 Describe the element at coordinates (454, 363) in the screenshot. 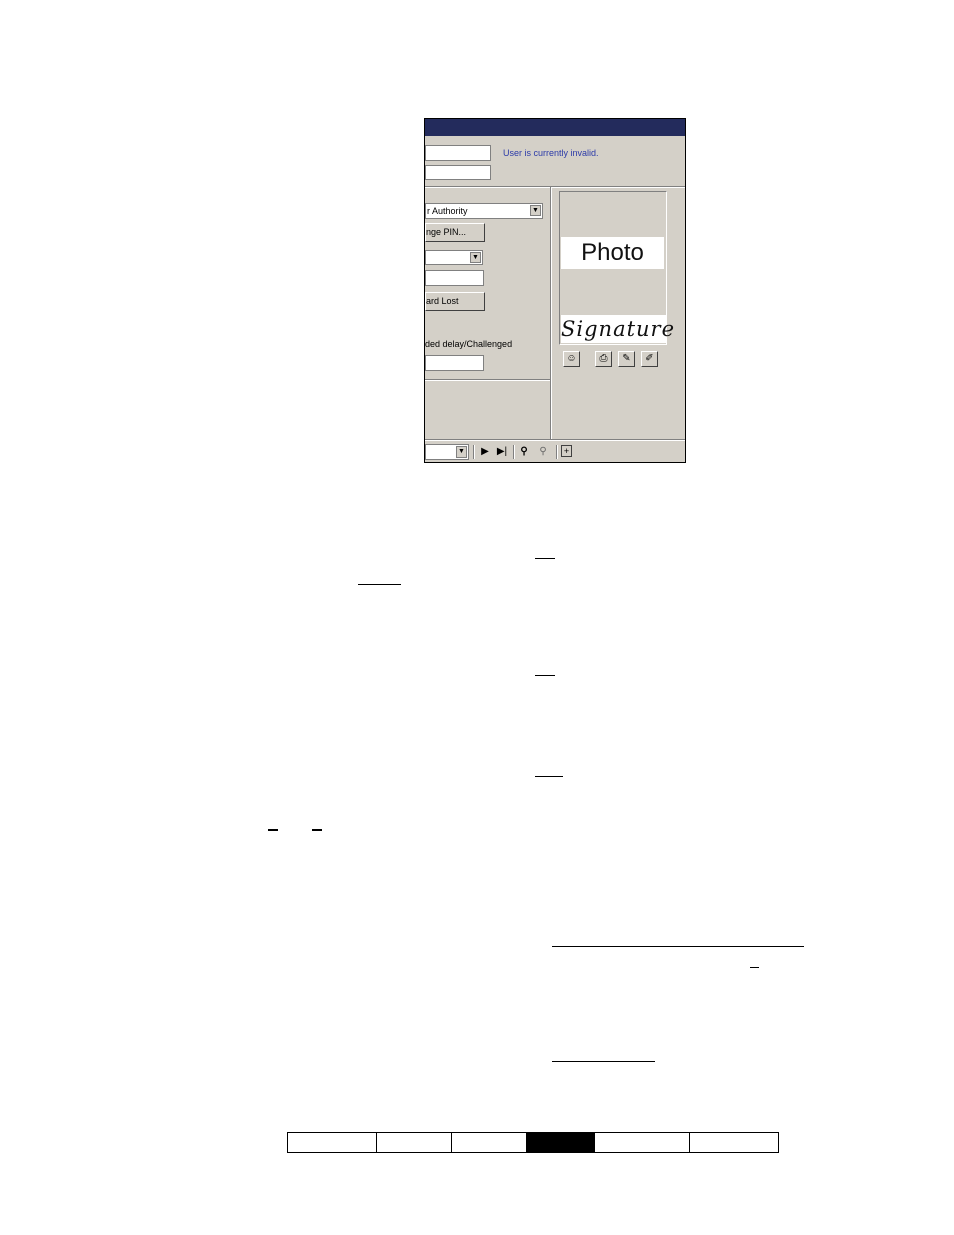

I see `delay-input` at that location.